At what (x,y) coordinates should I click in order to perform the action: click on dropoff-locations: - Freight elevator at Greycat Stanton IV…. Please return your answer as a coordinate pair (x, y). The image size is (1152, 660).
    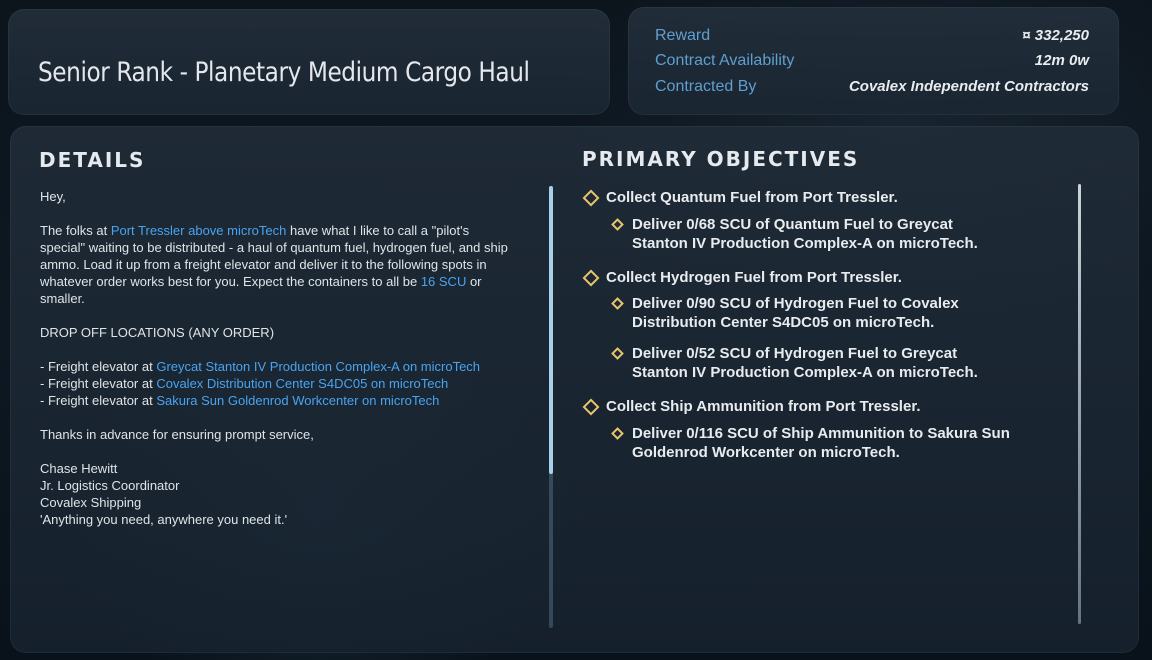
    Looking at the image, I should click on (275, 383).